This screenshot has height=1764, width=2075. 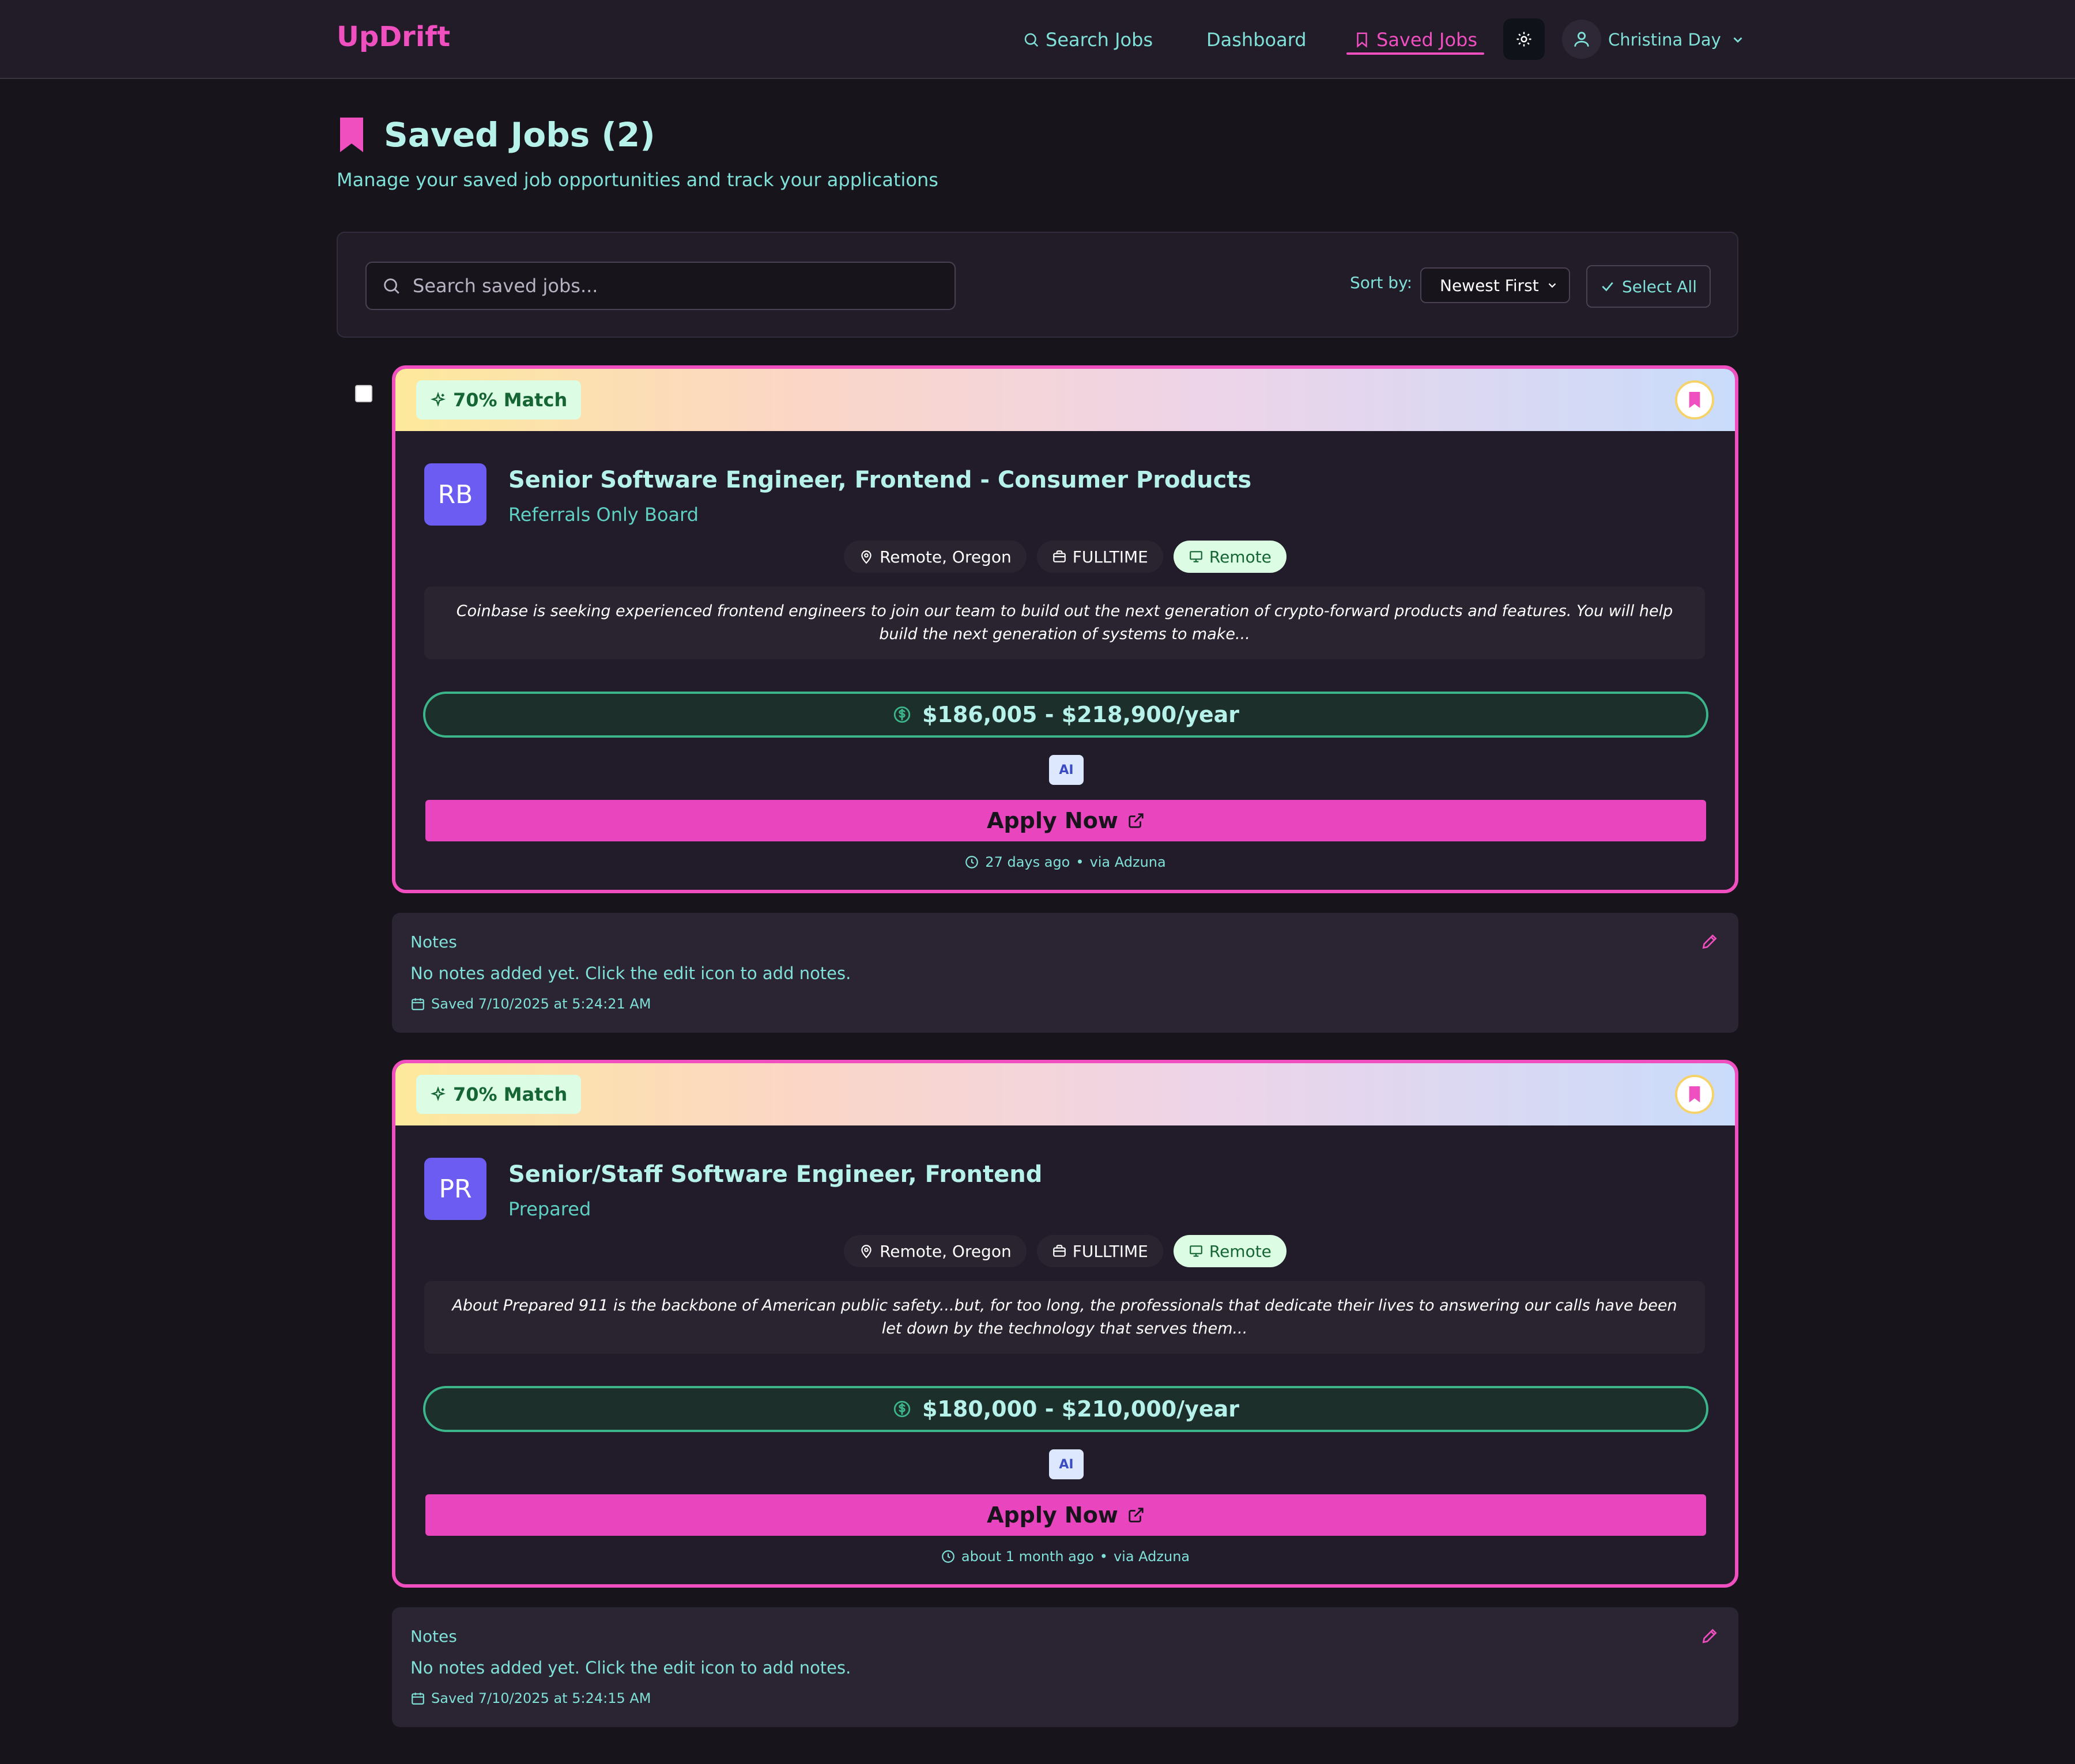 I want to click on search-icon, so click(x=391, y=286).